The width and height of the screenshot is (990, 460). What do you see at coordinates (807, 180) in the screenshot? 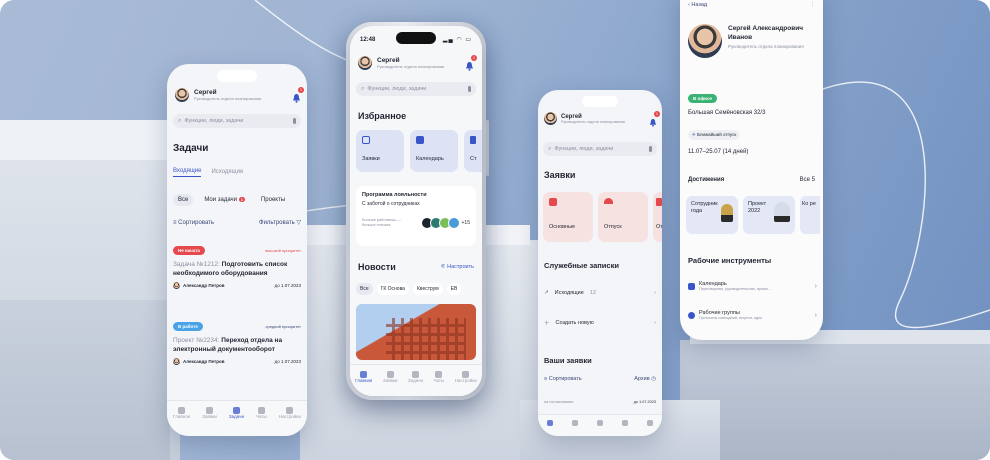
I see `achievements-all-link: Все 5` at bounding box center [807, 180].